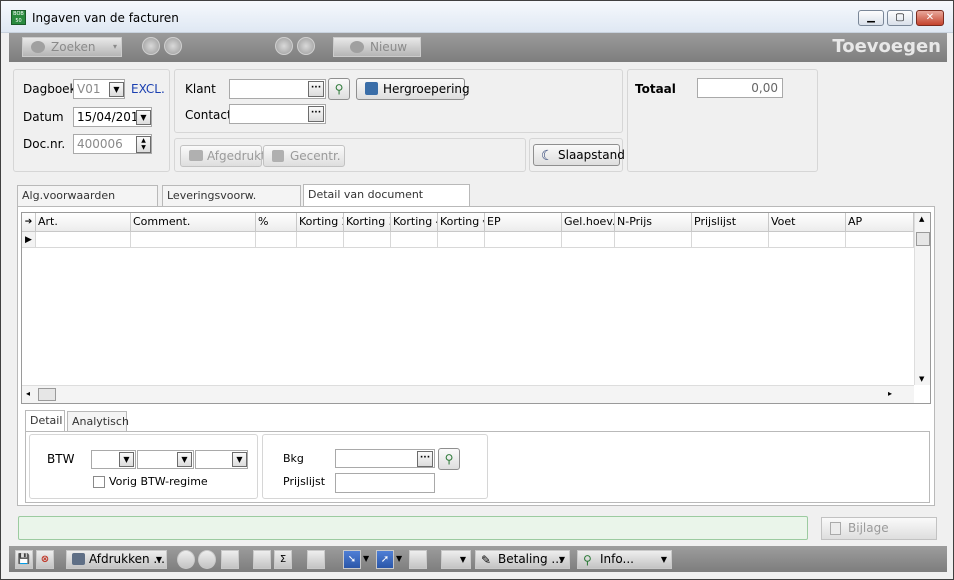  Describe the element at coordinates (385, 483) in the screenshot. I see `pricelist-field` at that location.